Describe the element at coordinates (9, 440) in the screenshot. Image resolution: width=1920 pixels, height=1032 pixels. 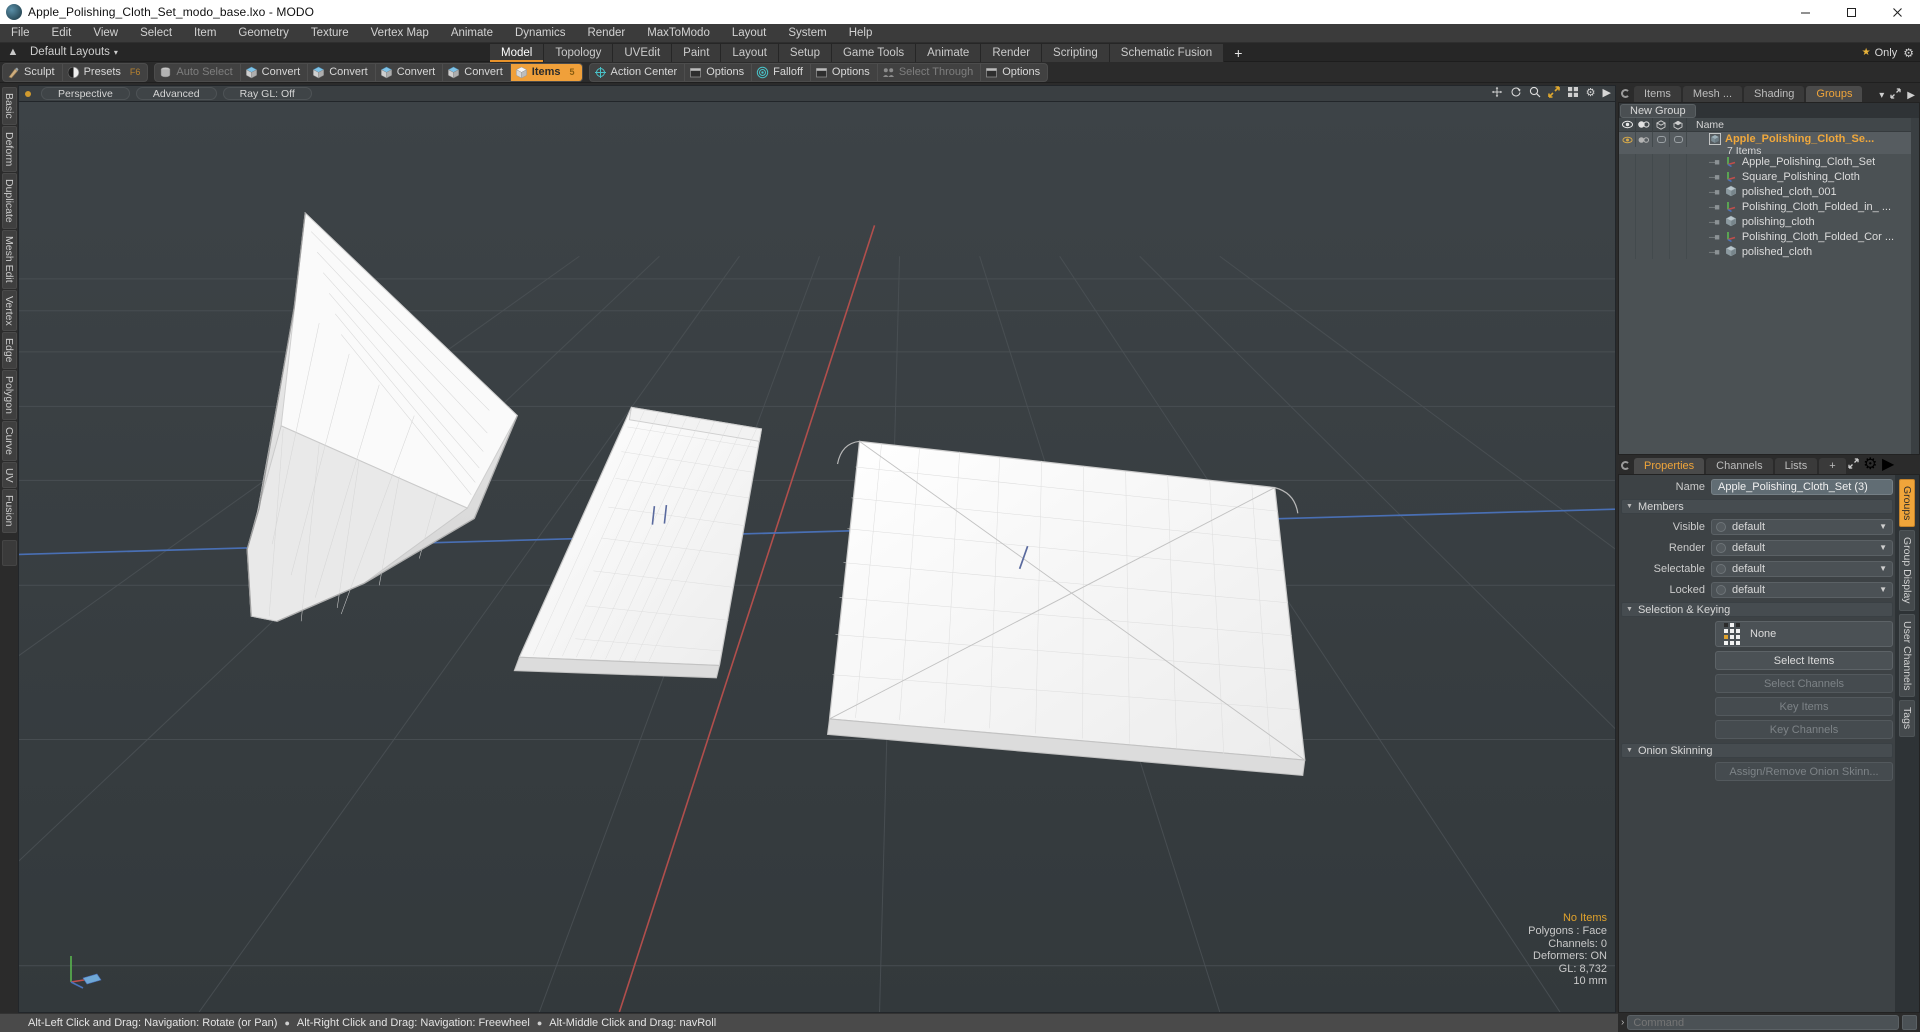
I see `sidebar-item-curve: Curve` at that location.